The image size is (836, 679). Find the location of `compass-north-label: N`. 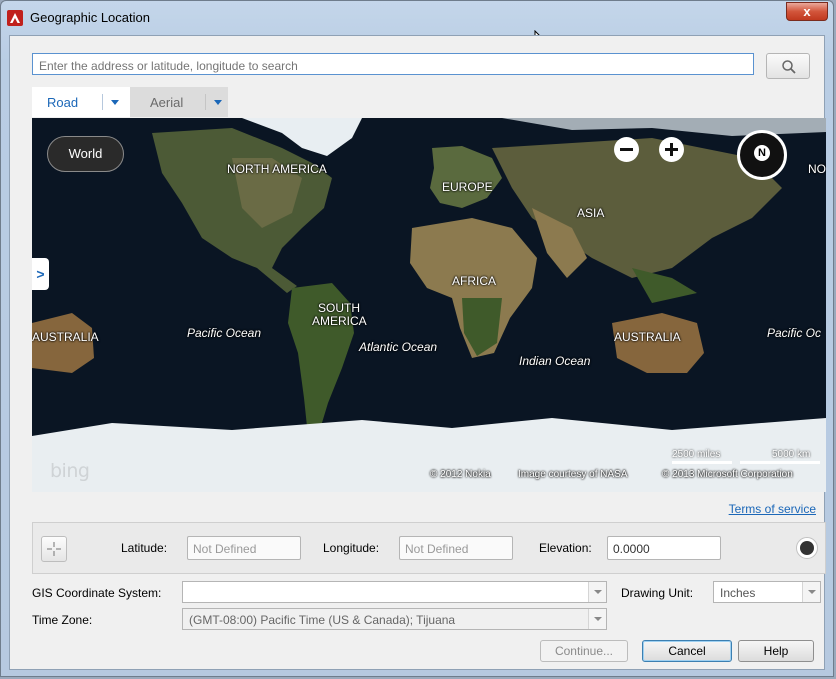

compass-north-label: N is located at coordinates (762, 153).